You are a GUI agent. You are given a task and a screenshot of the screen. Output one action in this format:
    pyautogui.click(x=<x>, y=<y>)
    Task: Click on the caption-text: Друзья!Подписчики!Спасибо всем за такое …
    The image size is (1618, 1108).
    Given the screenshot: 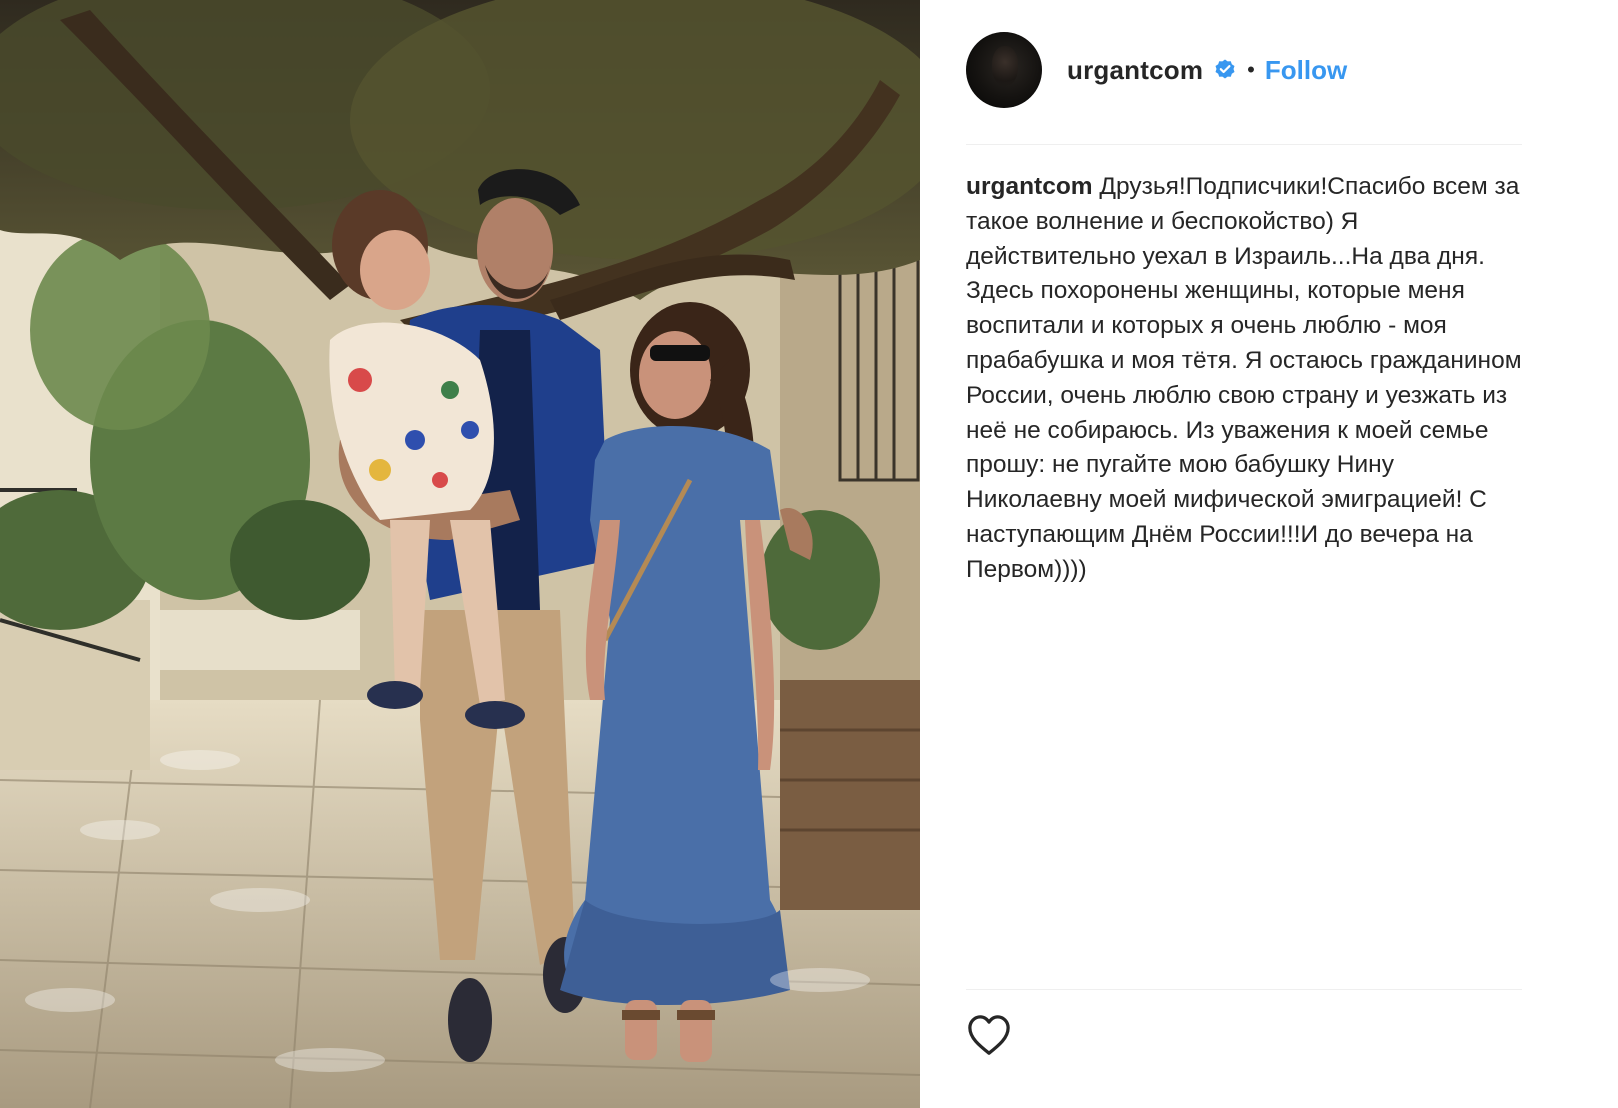 What is the action you would take?
    pyautogui.click(x=1244, y=378)
    